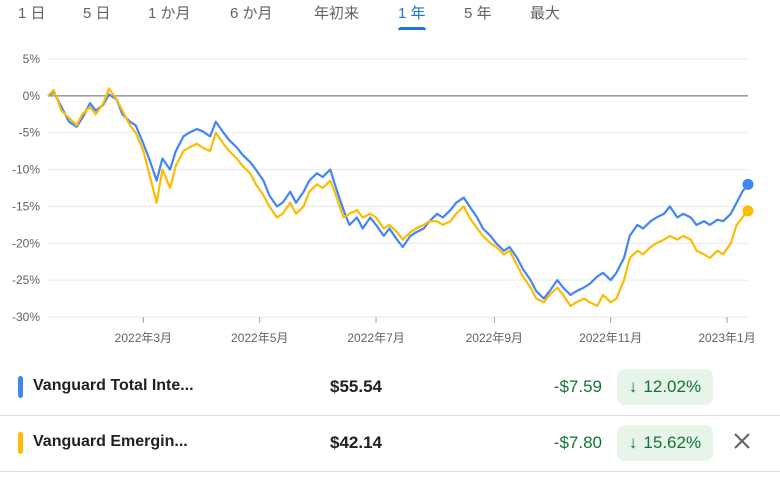  Describe the element at coordinates (577, 386) in the screenshot. I see `fund-change: -$7.59` at that location.